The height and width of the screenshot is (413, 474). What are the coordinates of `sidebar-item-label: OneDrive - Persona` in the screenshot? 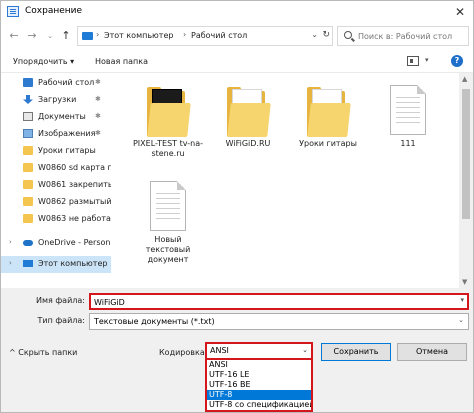 It's located at (74, 242).